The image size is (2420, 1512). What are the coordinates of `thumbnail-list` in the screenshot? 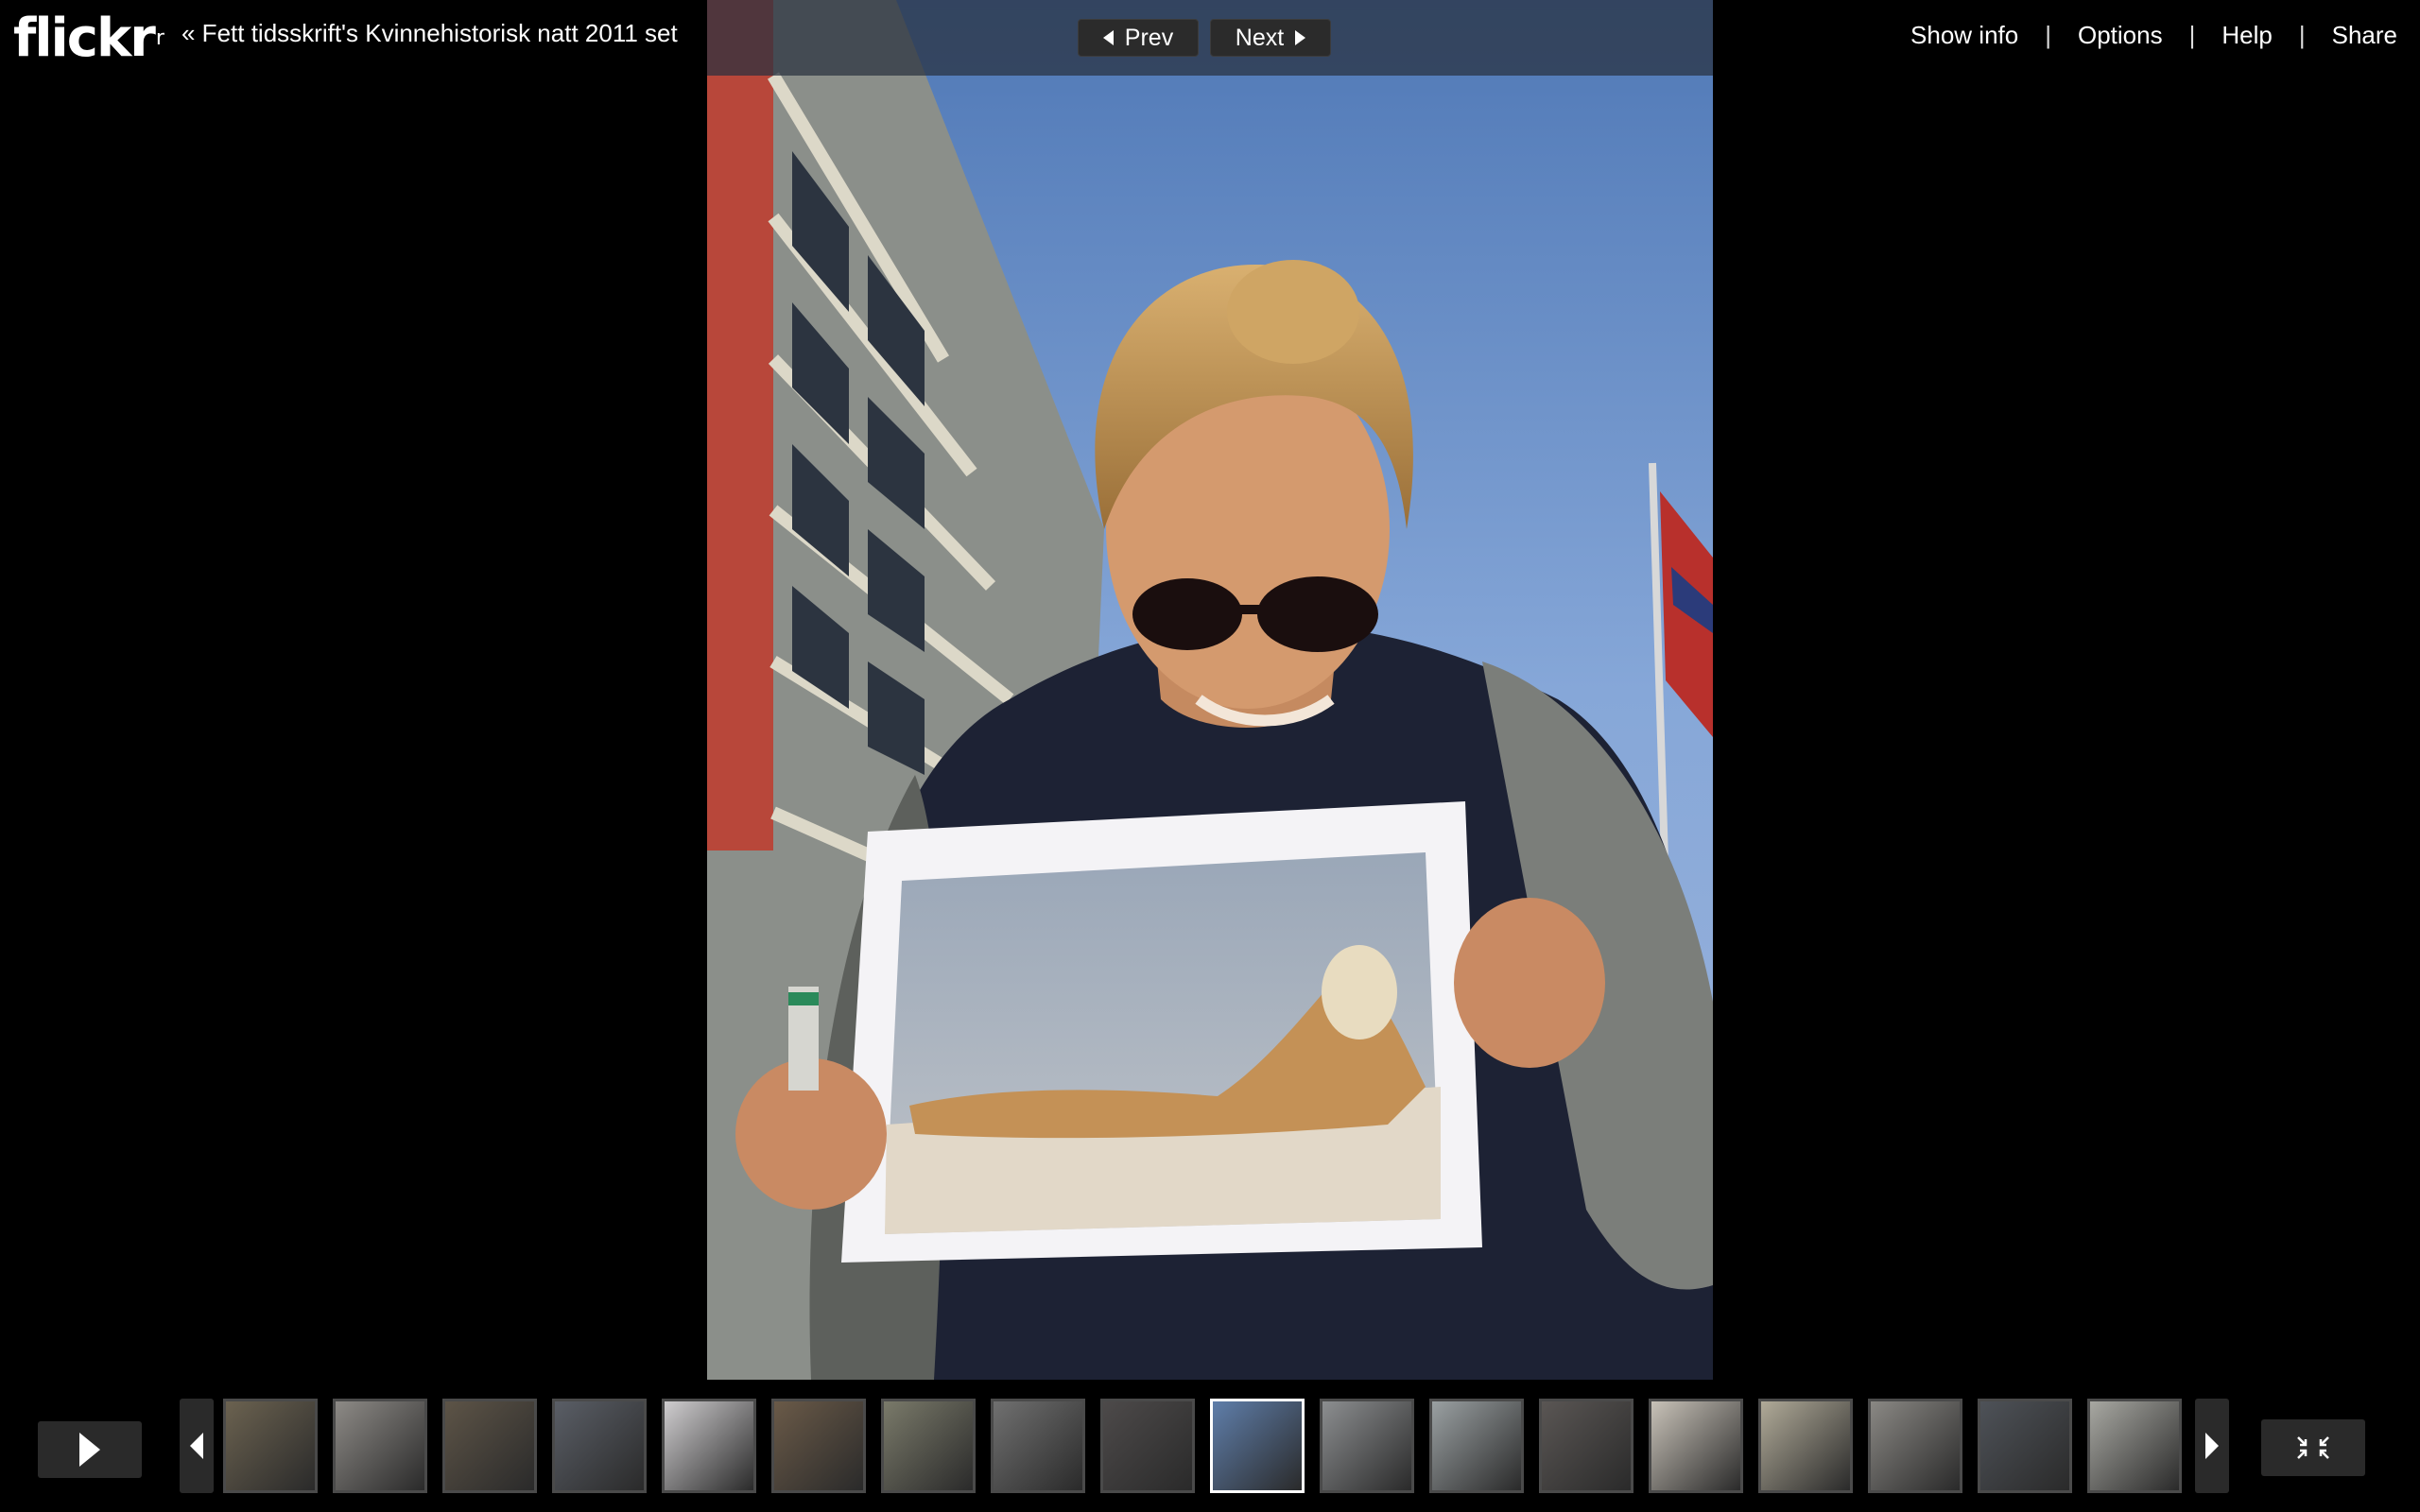 It's located at (1203, 1446).